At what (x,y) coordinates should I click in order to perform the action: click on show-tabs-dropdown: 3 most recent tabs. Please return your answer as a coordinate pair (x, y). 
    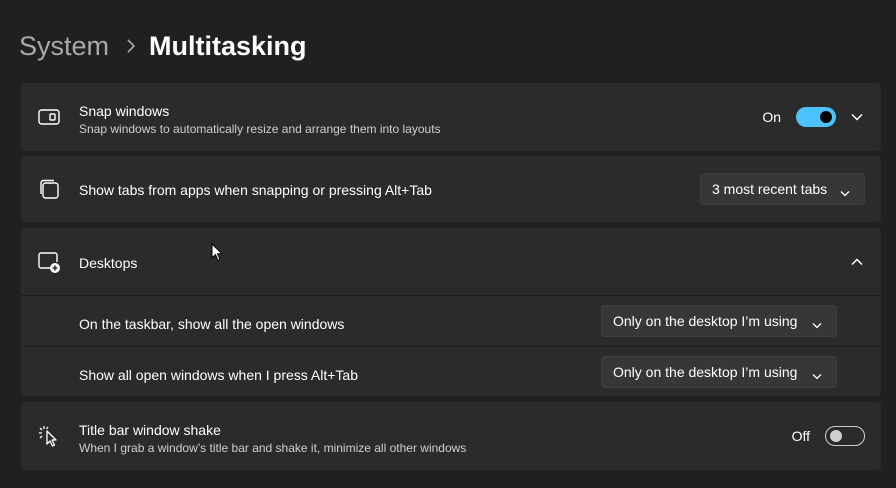
    Looking at the image, I should click on (782, 189).